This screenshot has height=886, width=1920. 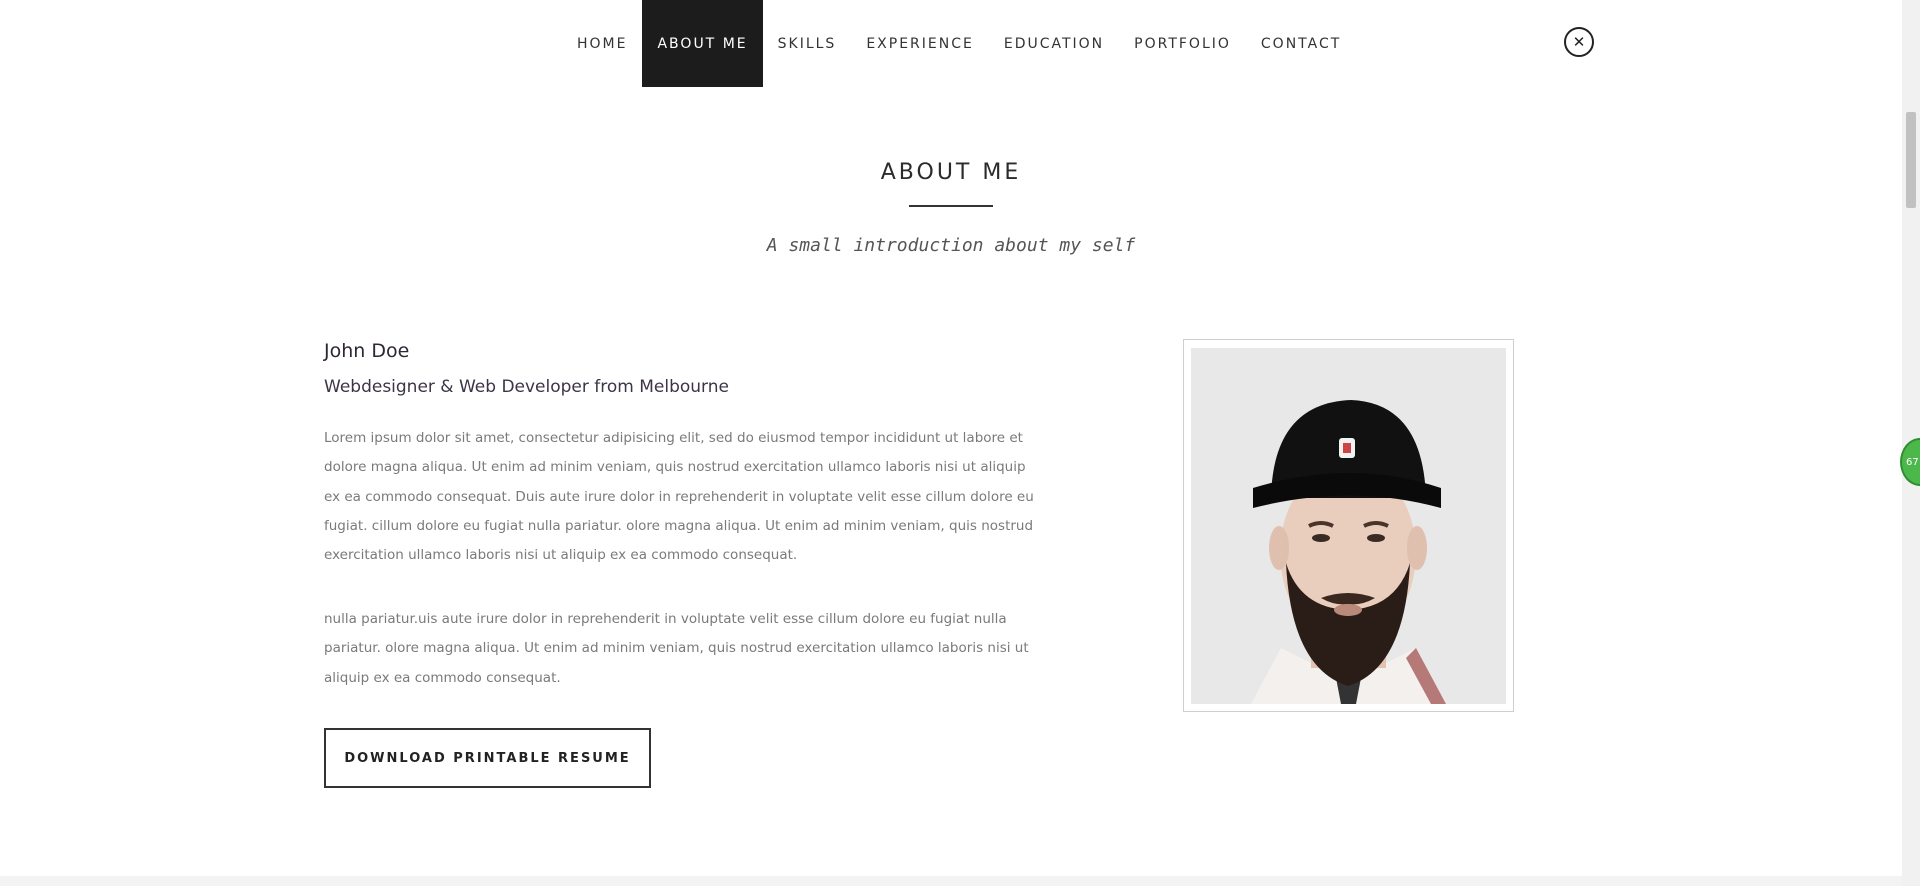 I want to click on nav-item-skills: SKILLS, so click(x=807, y=43).